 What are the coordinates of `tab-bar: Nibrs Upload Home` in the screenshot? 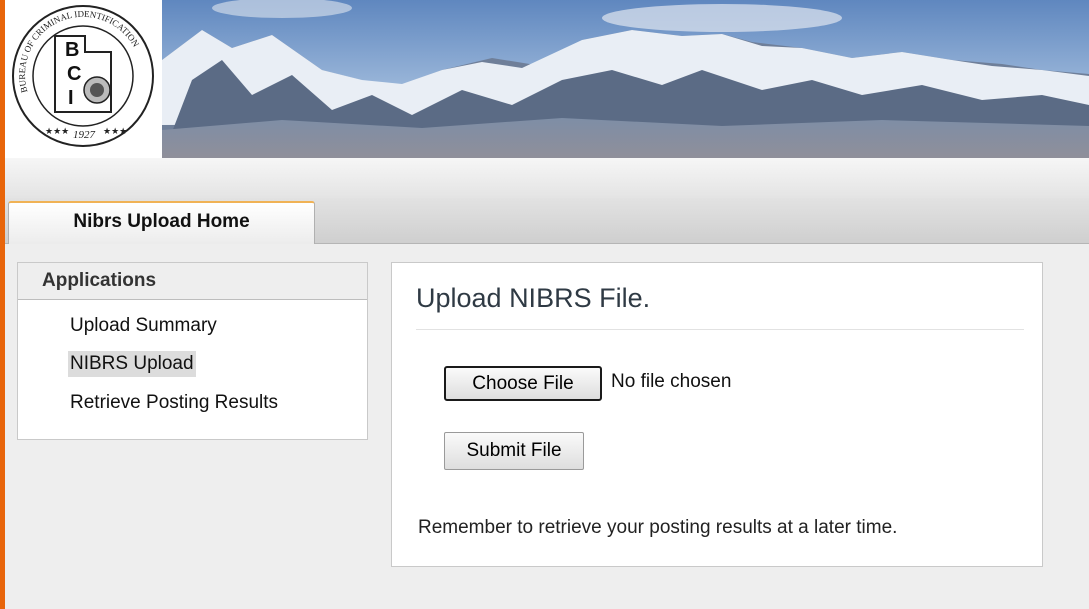 It's located at (544, 221).